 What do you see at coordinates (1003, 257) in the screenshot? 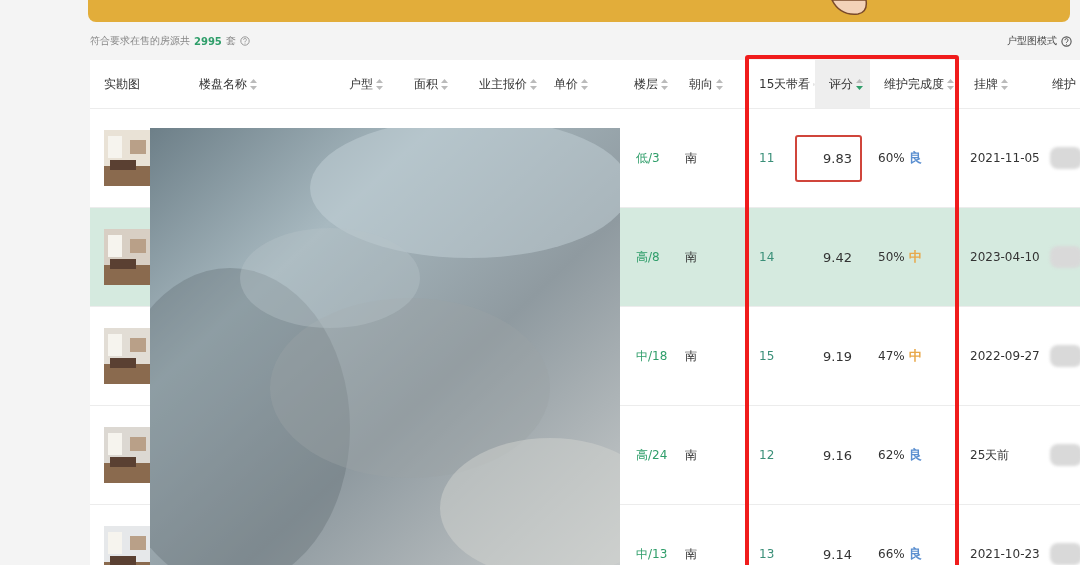
I see `listed-date-cell-text: 2023-04-10` at bounding box center [1003, 257].